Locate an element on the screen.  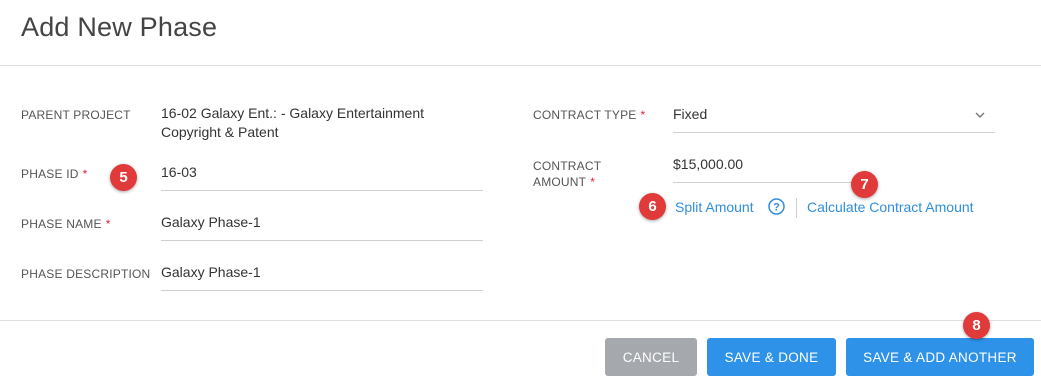
phase-id-input: 16-03 is located at coordinates (322, 172).